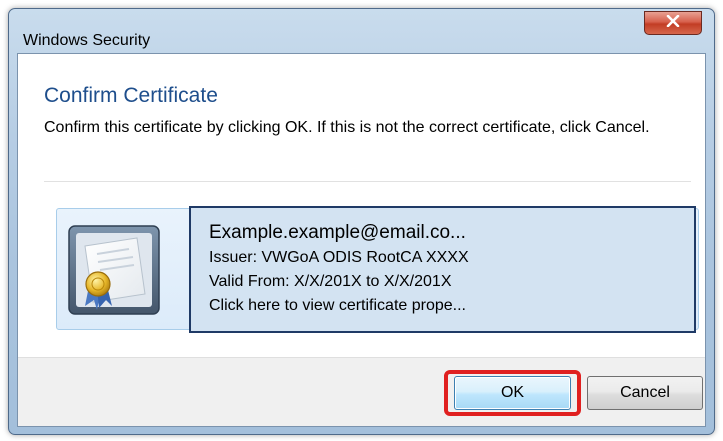  I want to click on close-icon, so click(673, 23).